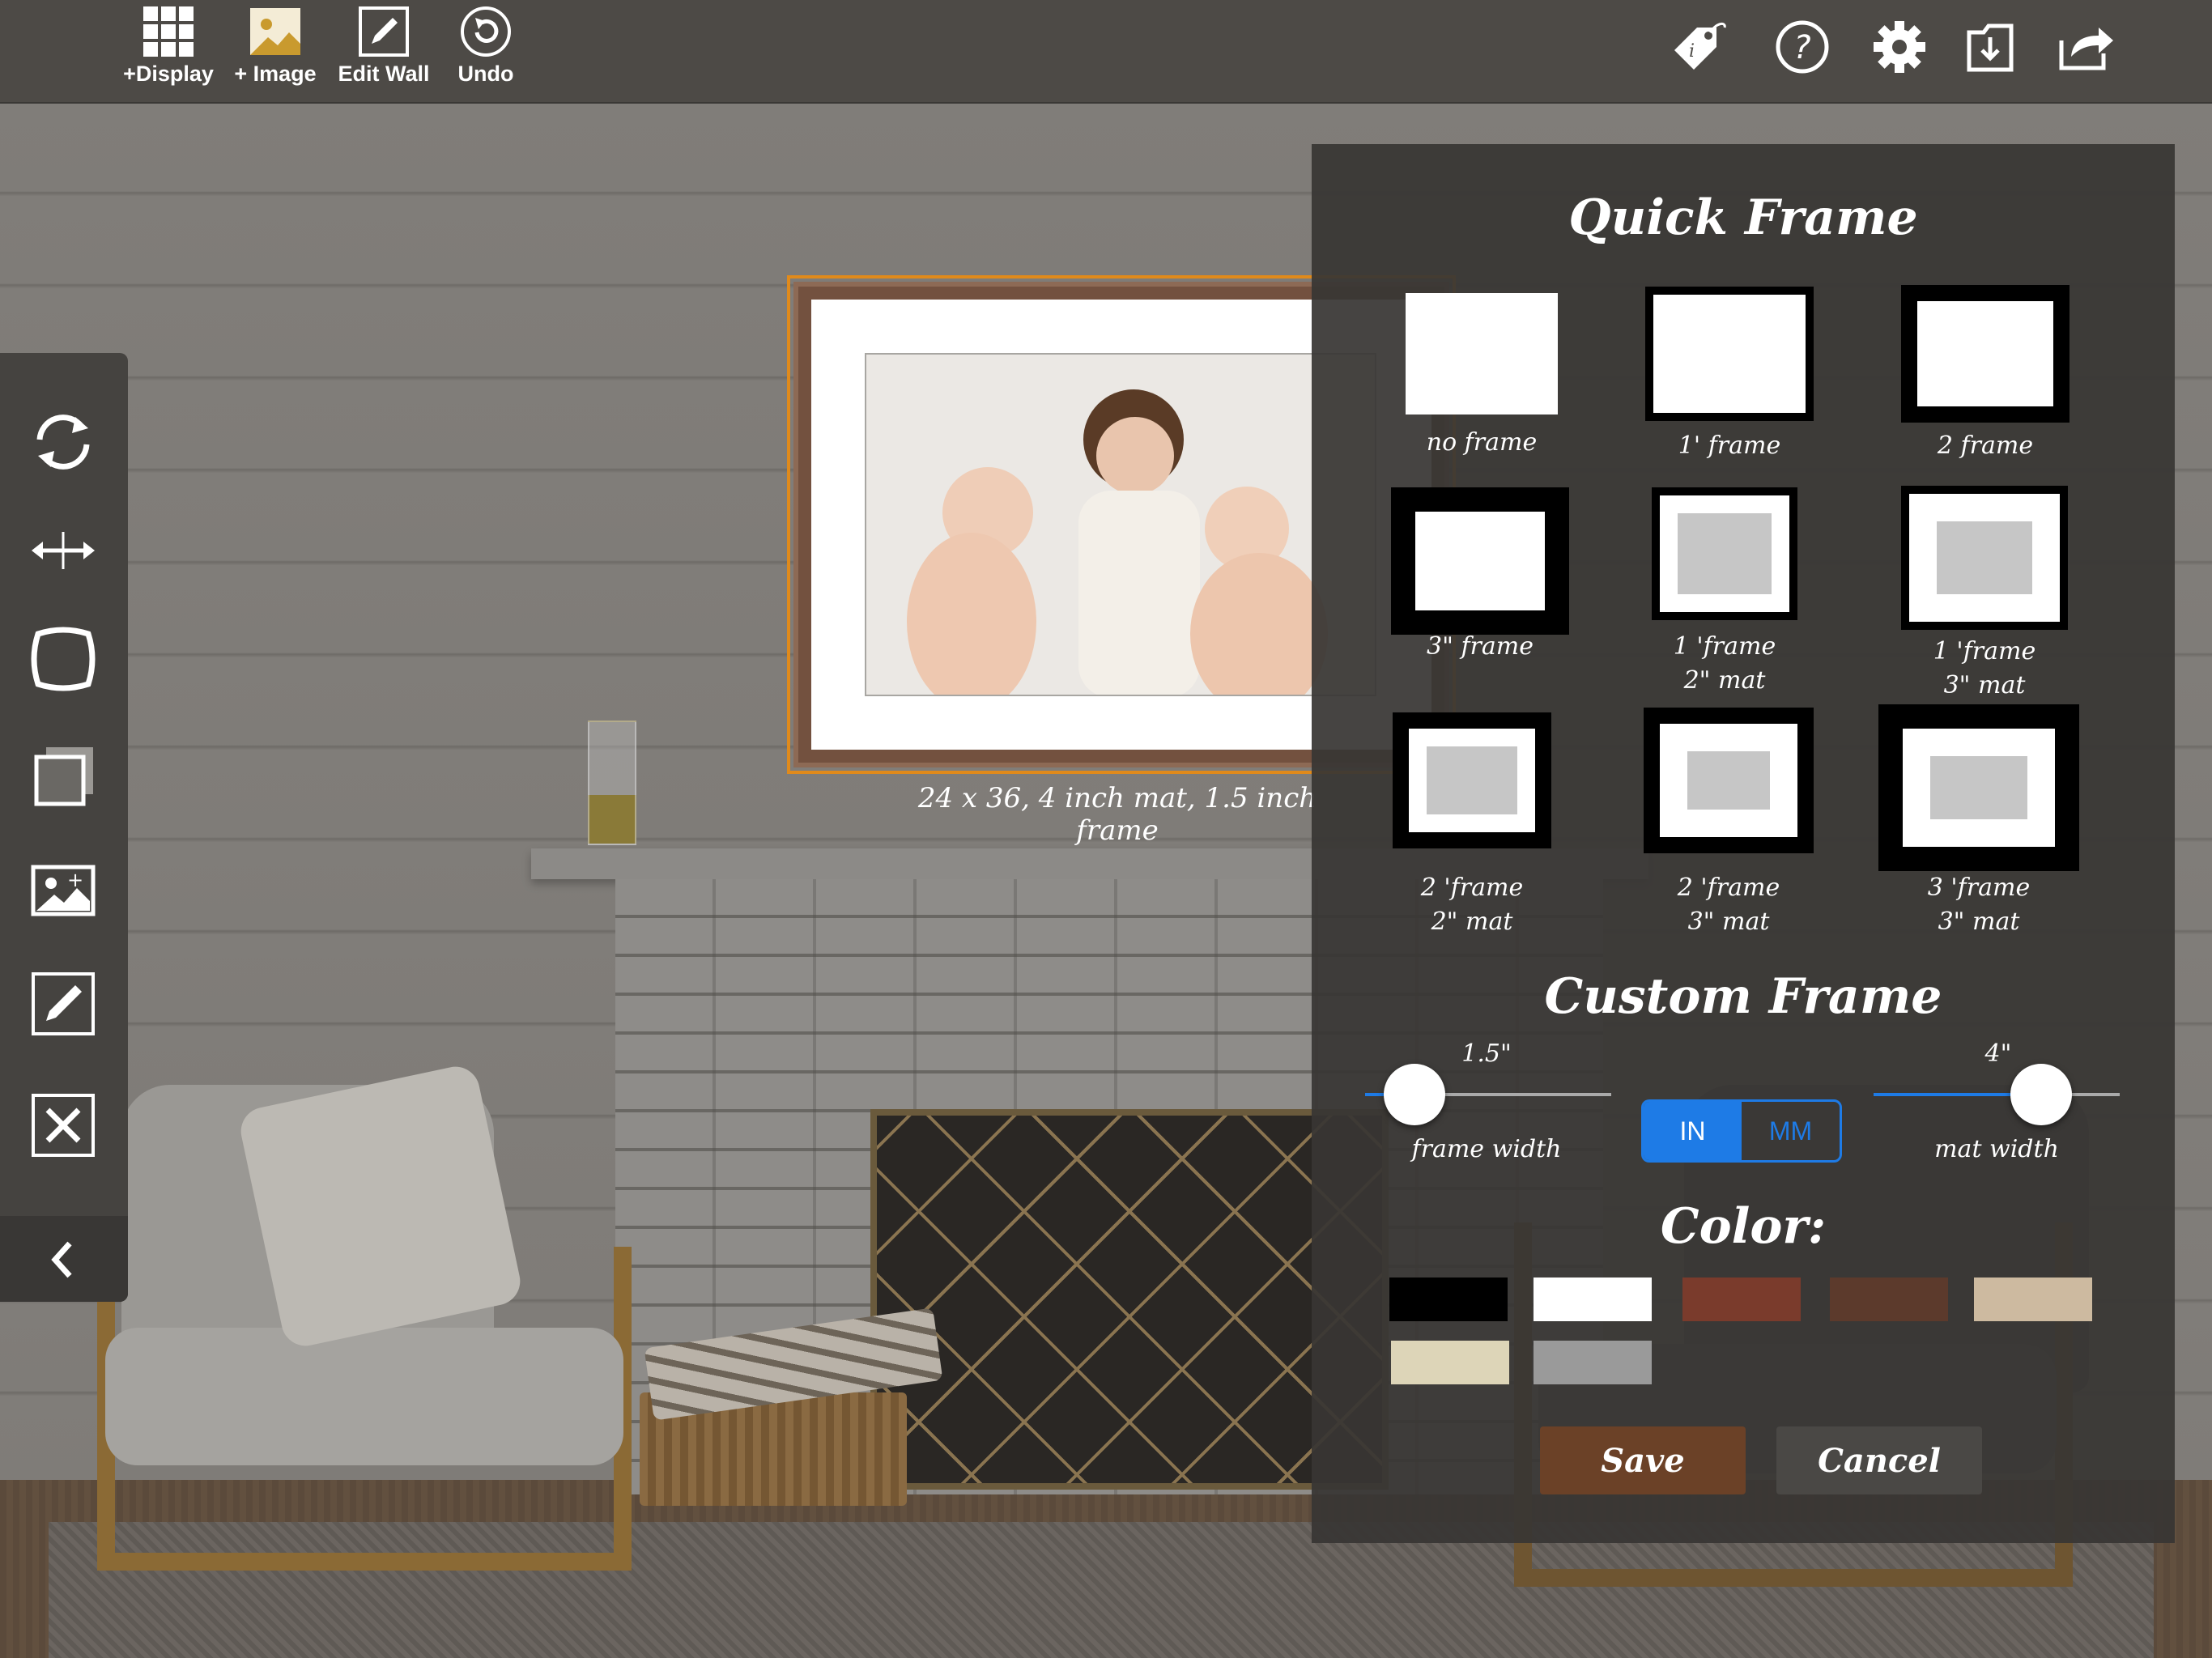 The width and height of the screenshot is (2212, 1658). What do you see at coordinates (384, 74) in the screenshot?
I see `edit-wall-label: Edit Wall` at bounding box center [384, 74].